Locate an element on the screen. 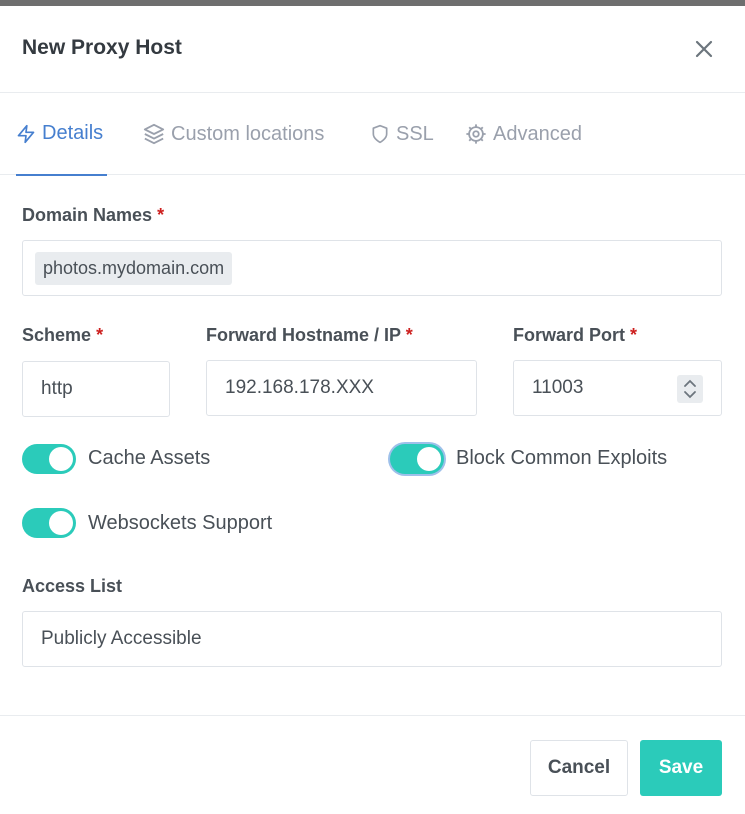 The width and height of the screenshot is (745, 814). block-exploits-toggle is located at coordinates (417, 459).